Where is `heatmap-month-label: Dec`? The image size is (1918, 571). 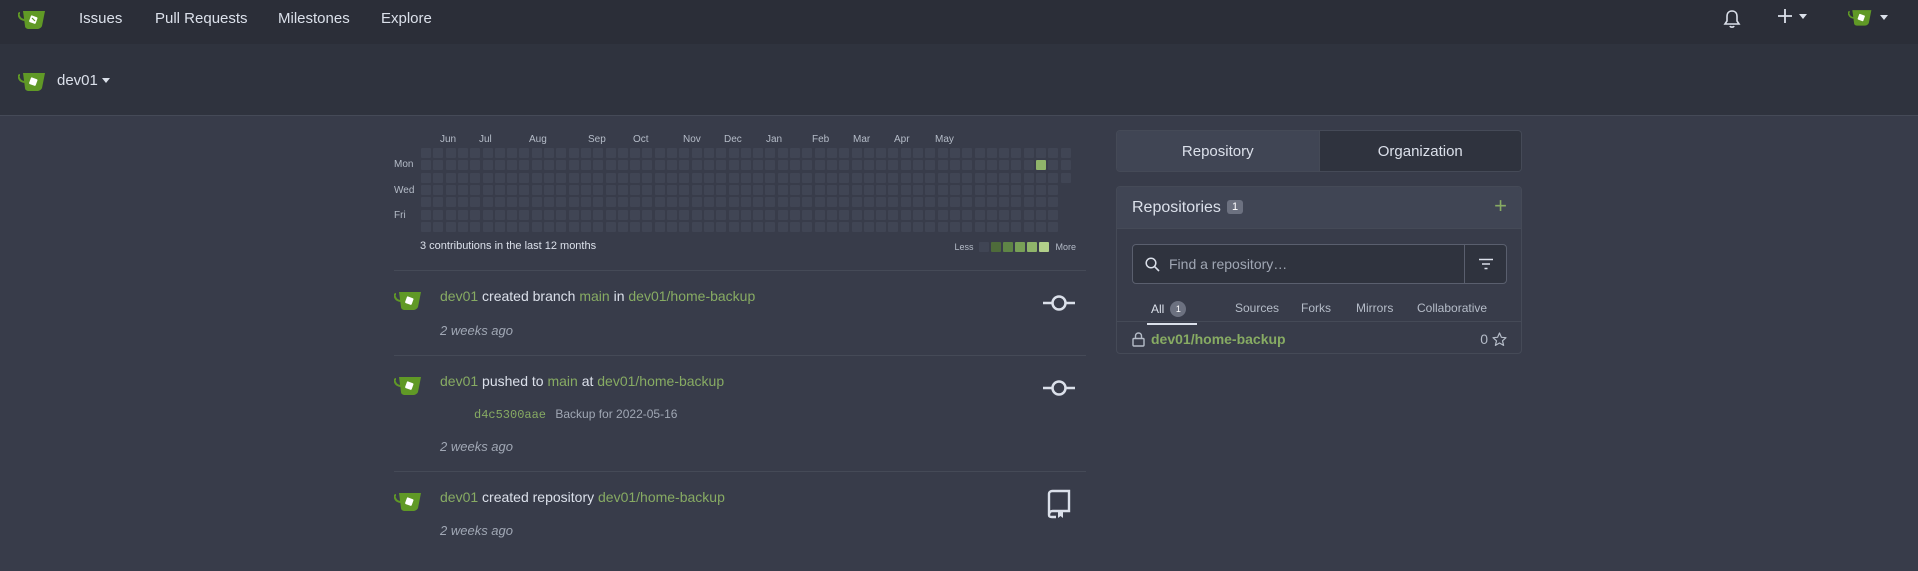 heatmap-month-label: Dec is located at coordinates (733, 139).